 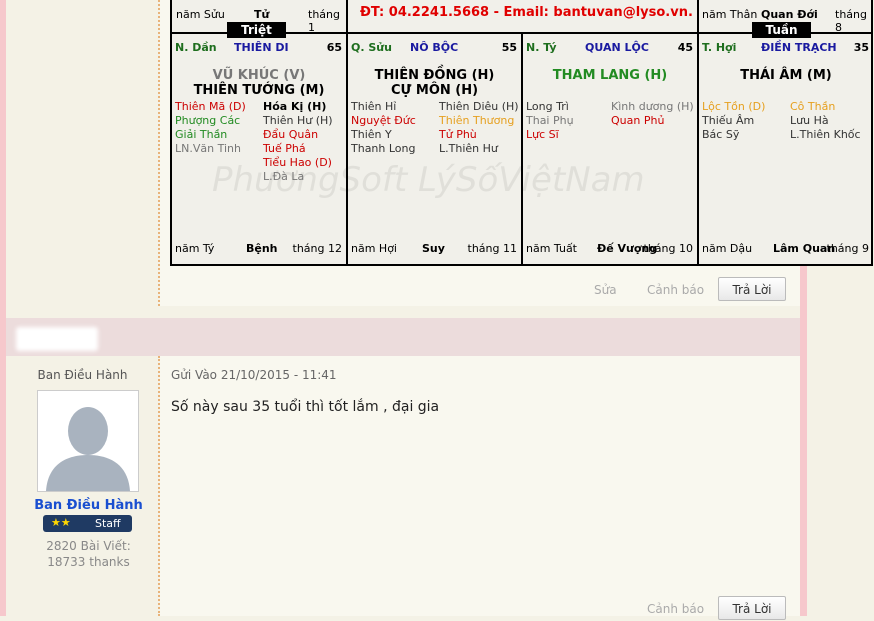 I want to click on top-stage-label: Tử, so click(x=262, y=14).